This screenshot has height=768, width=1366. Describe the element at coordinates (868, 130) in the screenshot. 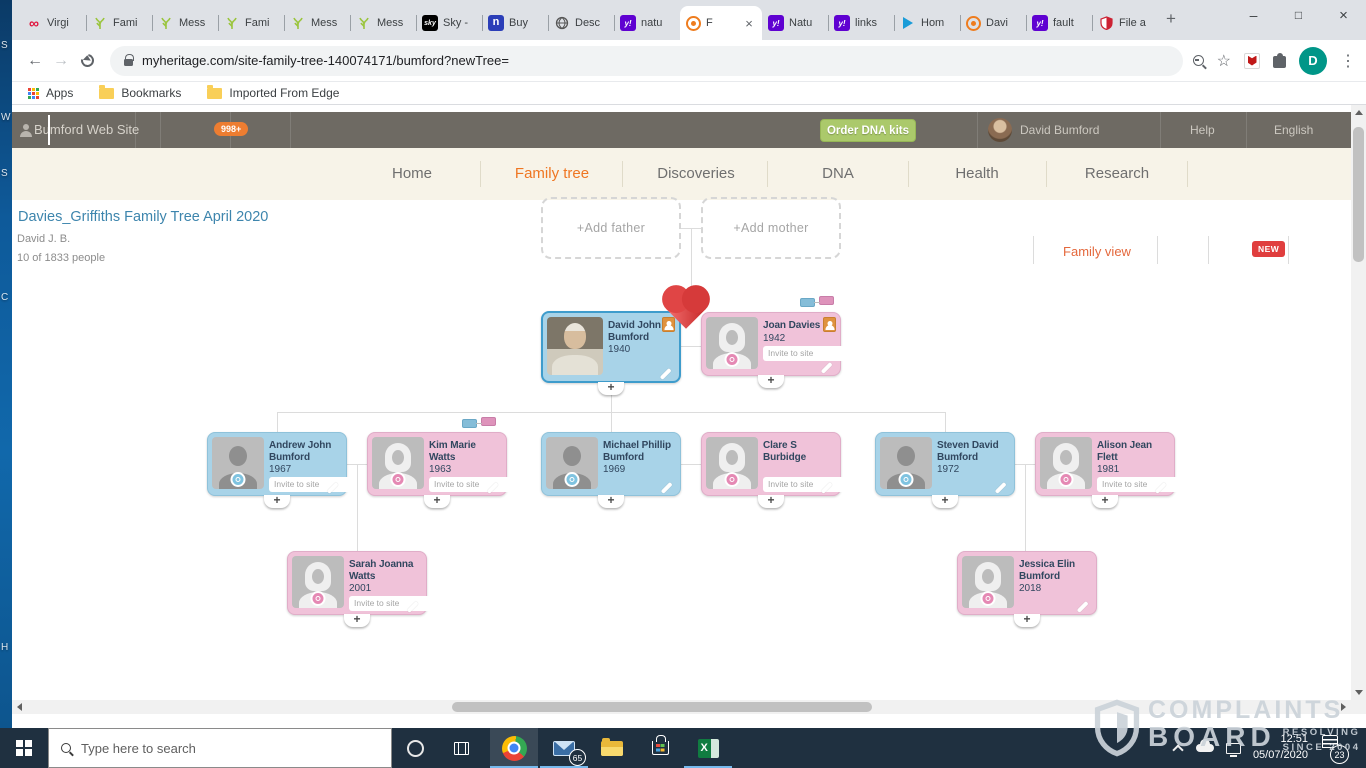

I see `order-dna-kits-button: Order DNA kits` at that location.